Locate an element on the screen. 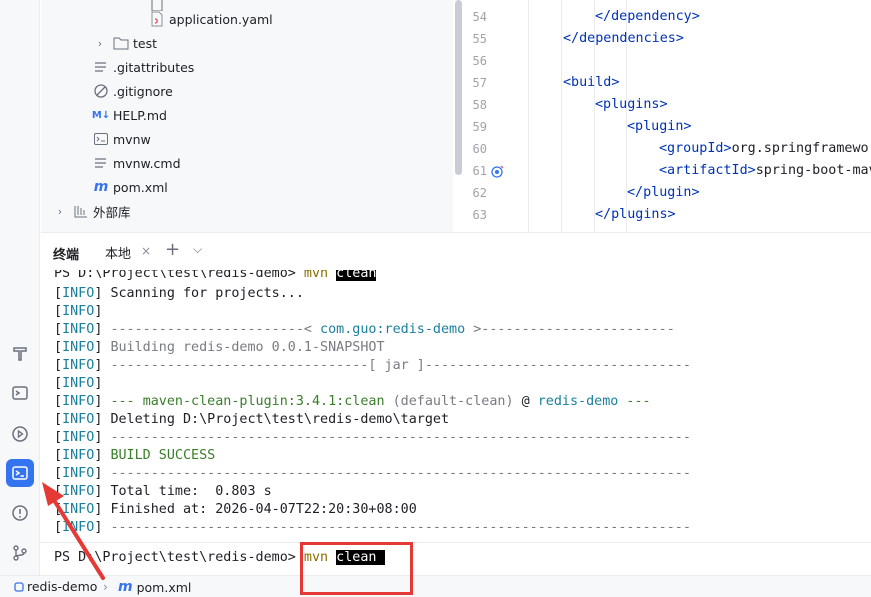 The image size is (871, 597). terminal-title: 终端 is located at coordinates (66, 255).